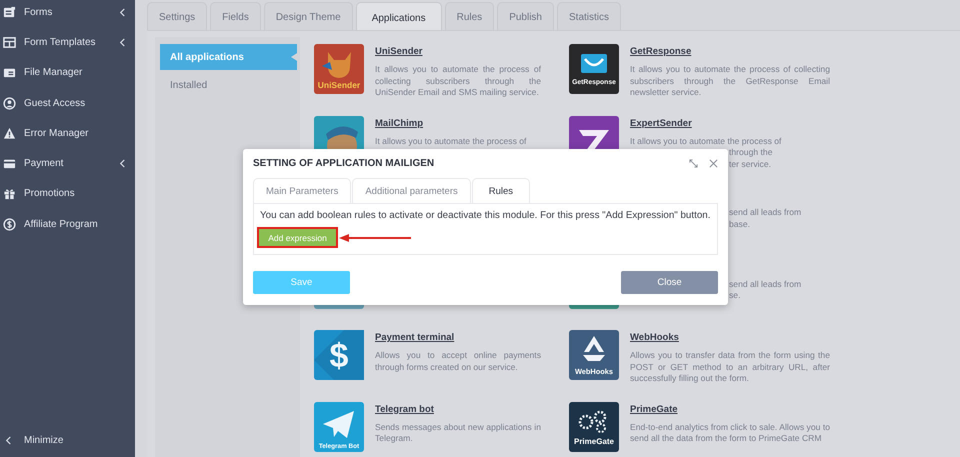 This screenshot has height=457, width=960. What do you see at coordinates (458, 362) in the screenshot?
I see `app-description: Allows you to accept online payments through forms created on our service.` at bounding box center [458, 362].